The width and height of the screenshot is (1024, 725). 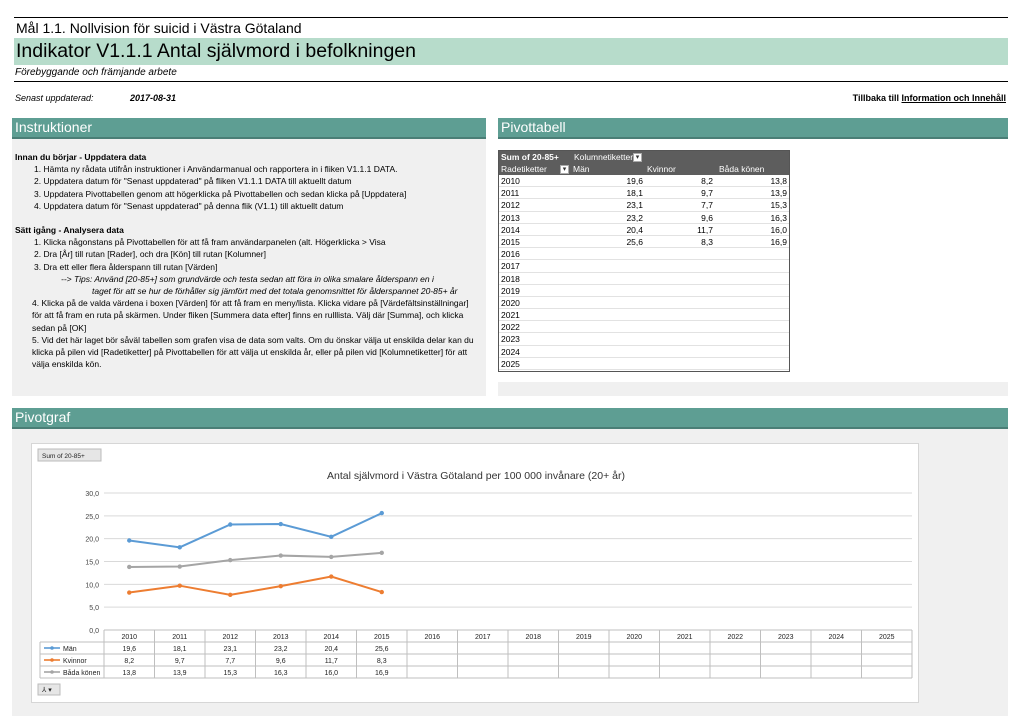 What do you see at coordinates (644, 230) in the screenshot?
I see `pivot-row: 2014 20,4 11,7 16,0` at bounding box center [644, 230].